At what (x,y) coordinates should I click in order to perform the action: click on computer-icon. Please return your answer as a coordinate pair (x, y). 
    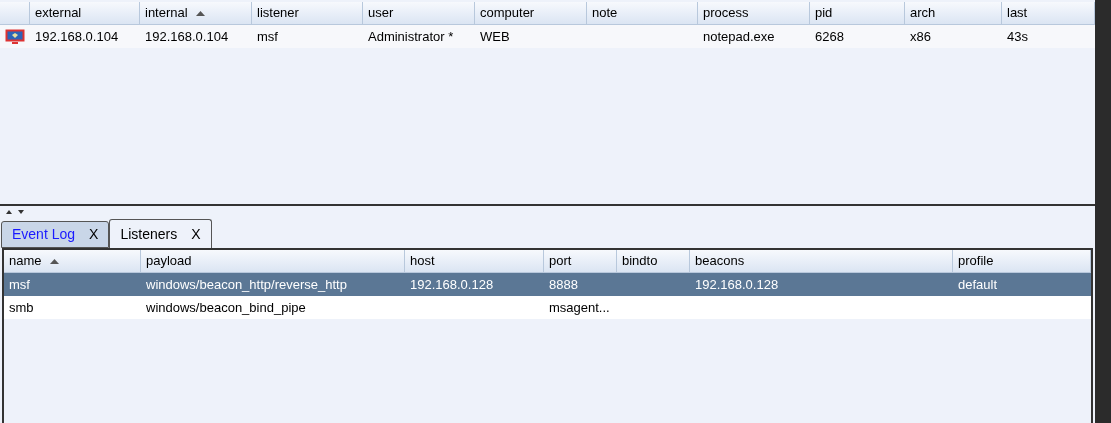
    Looking at the image, I should click on (15, 36).